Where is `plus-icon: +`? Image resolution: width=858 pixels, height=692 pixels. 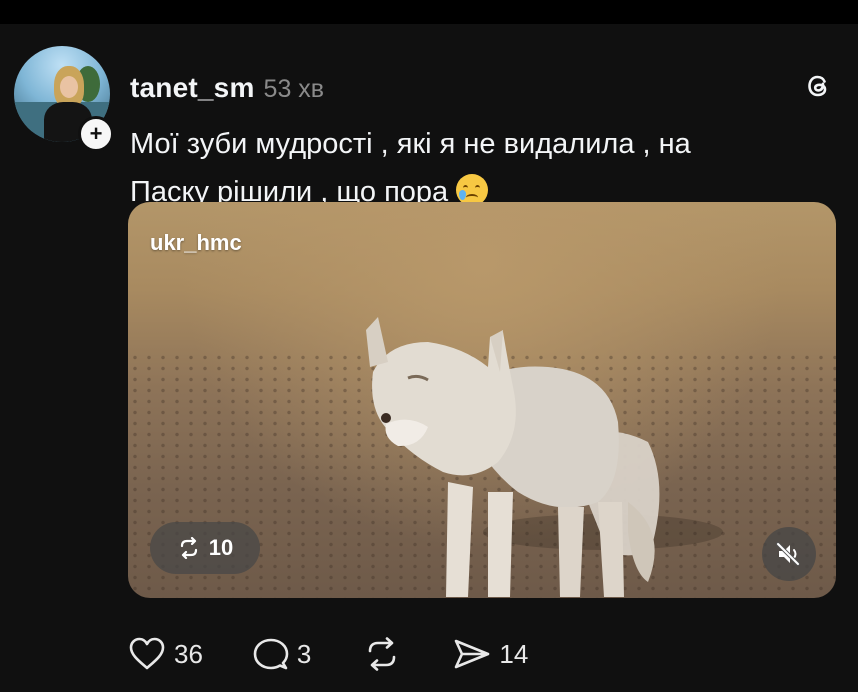 plus-icon: + is located at coordinates (96, 133).